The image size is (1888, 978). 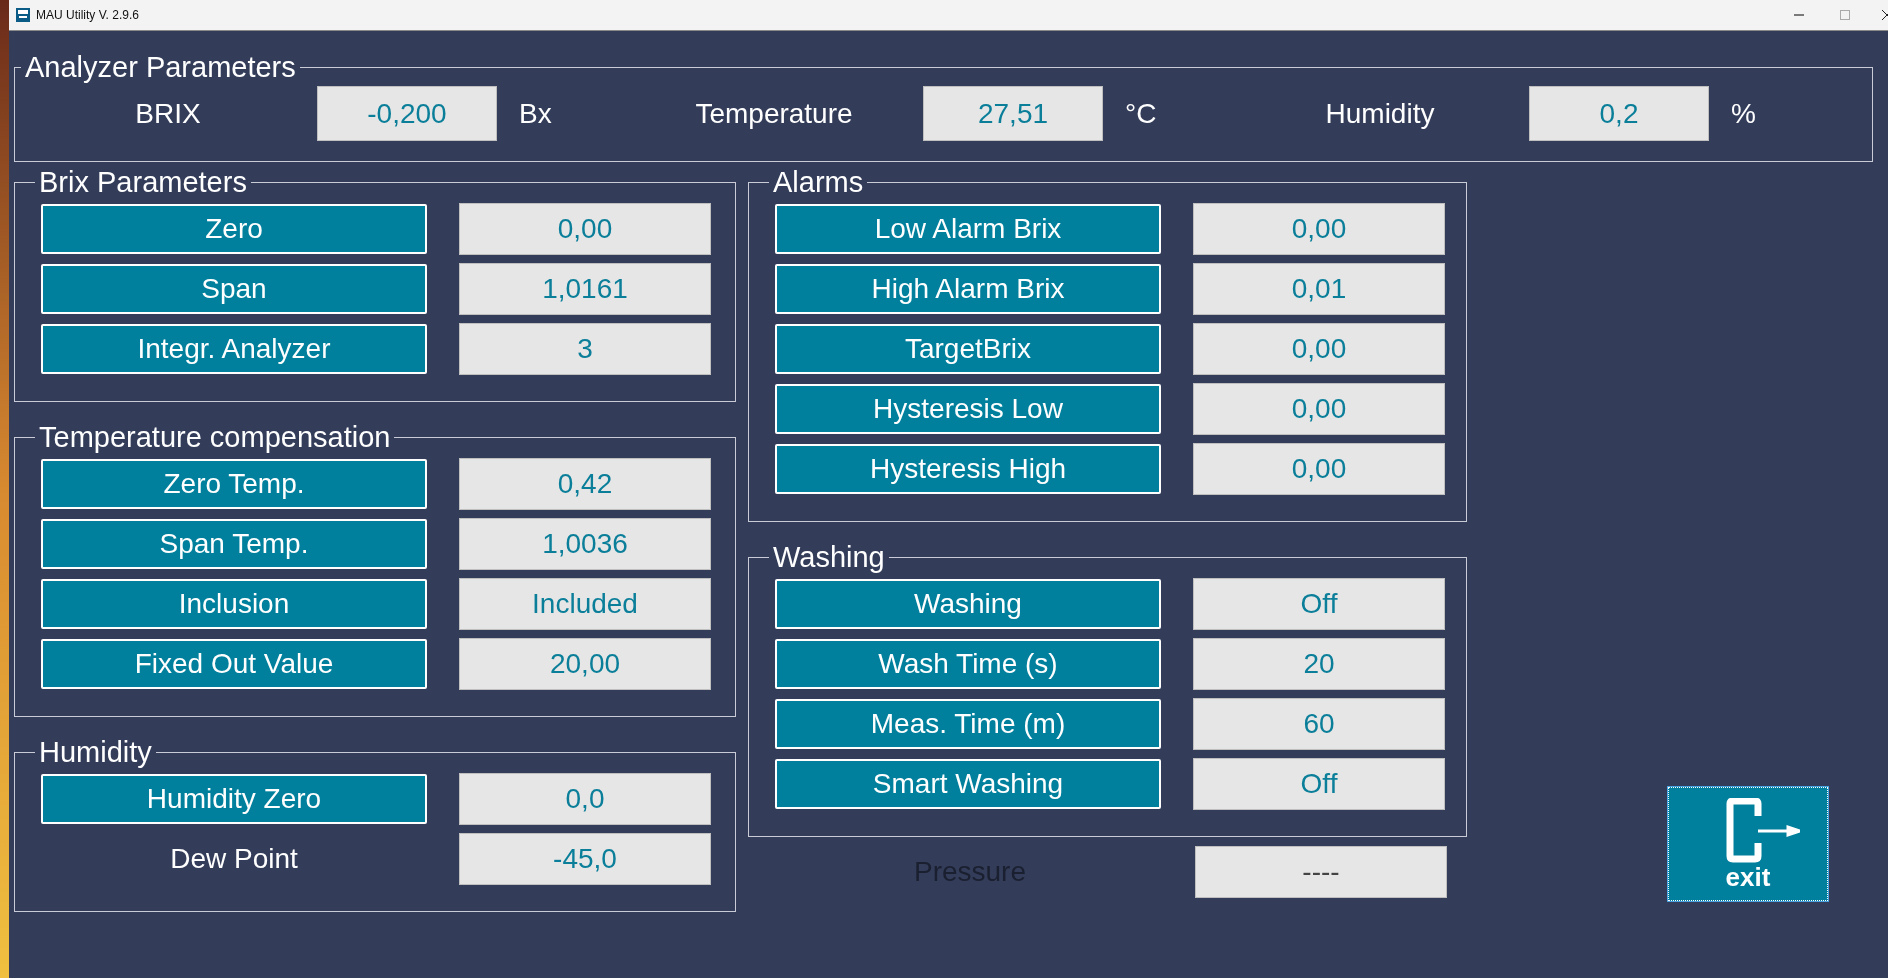 What do you see at coordinates (968, 289) in the screenshot?
I see `parameter-button: High Alarm Brix` at bounding box center [968, 289].